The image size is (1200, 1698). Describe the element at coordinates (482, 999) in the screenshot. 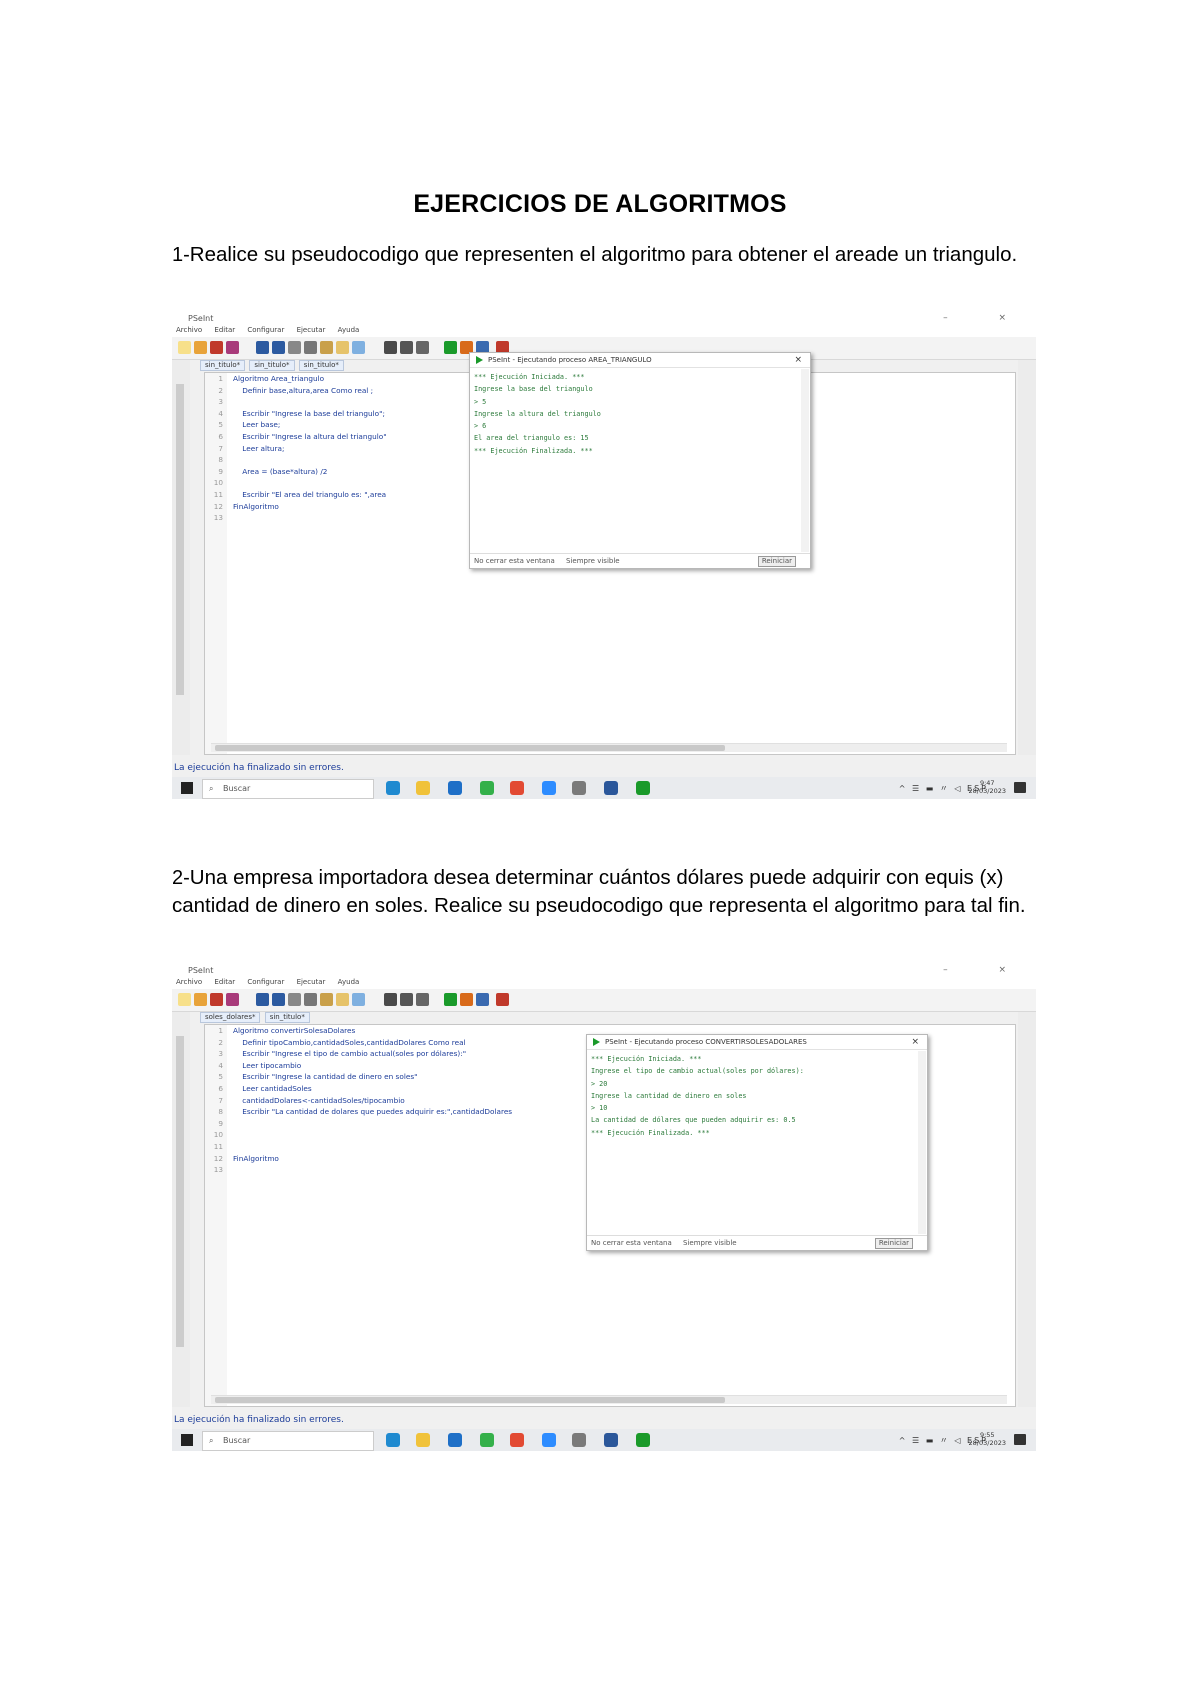

I see `debug-icon` at that location.